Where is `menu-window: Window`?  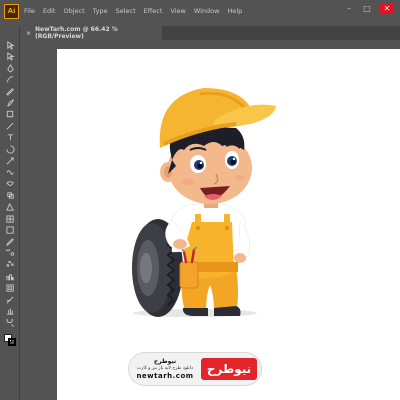
menu-window: Window is located at coordinates (207, 11).